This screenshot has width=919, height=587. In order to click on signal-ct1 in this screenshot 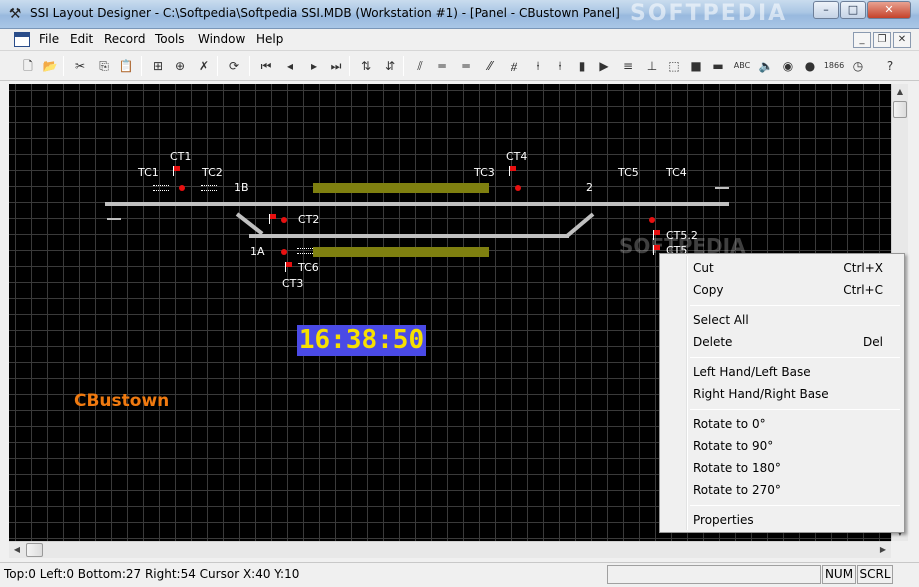, I will do `click(182, 188)`.